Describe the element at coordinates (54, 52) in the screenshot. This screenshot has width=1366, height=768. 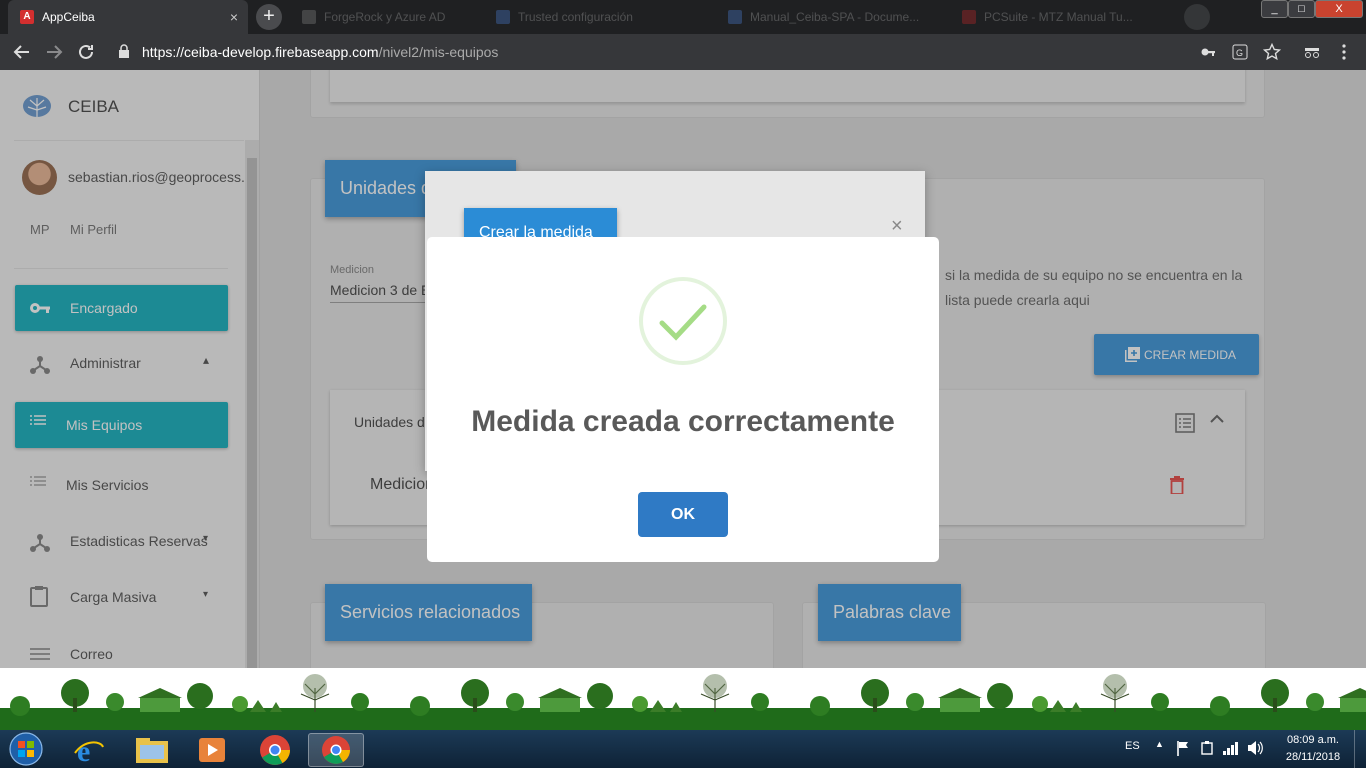
I see `forward-icon` at that location.